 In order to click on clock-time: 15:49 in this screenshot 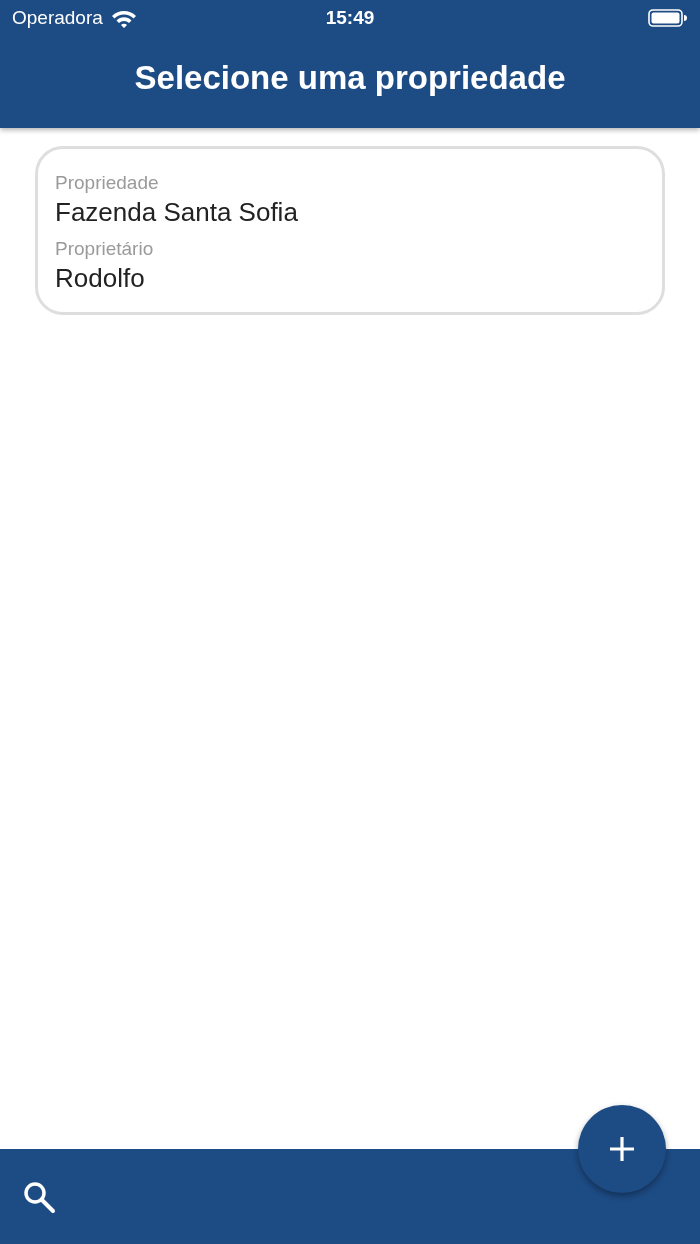, I will do `click(350, 17)`.